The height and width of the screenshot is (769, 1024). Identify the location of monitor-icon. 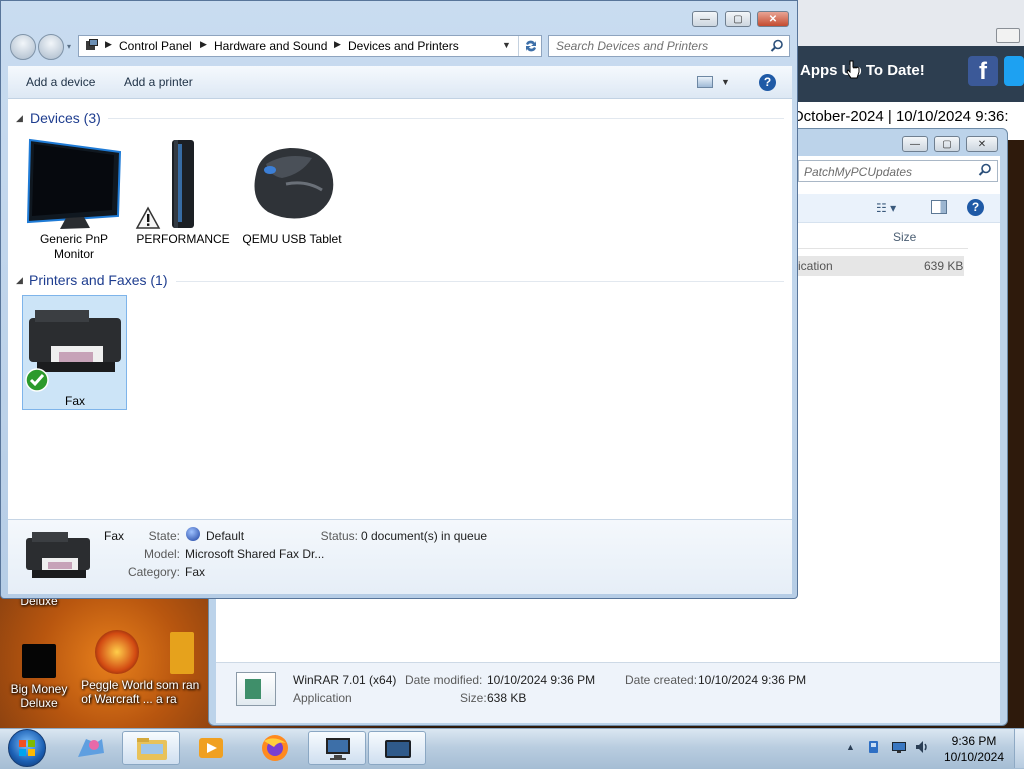
(74, 183).